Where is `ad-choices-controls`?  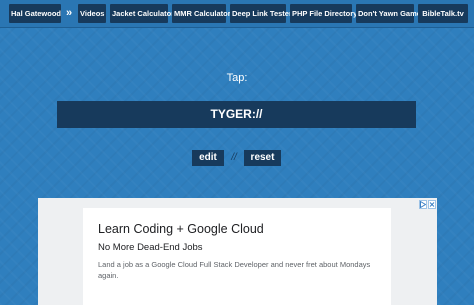
ad-choices-controls is located at coordinates (427, 204).